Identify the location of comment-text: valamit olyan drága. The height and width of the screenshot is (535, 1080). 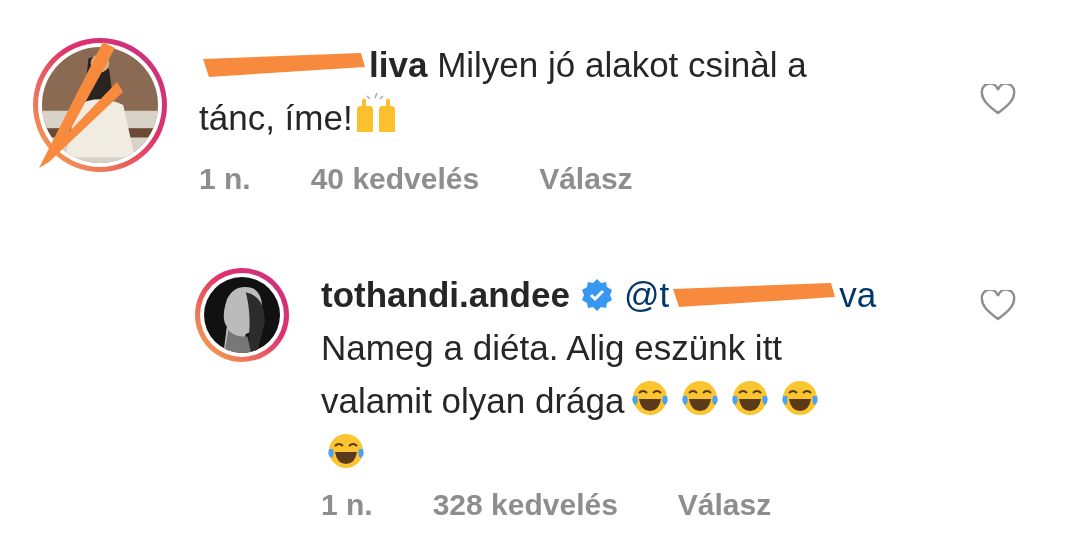
(473, 400).